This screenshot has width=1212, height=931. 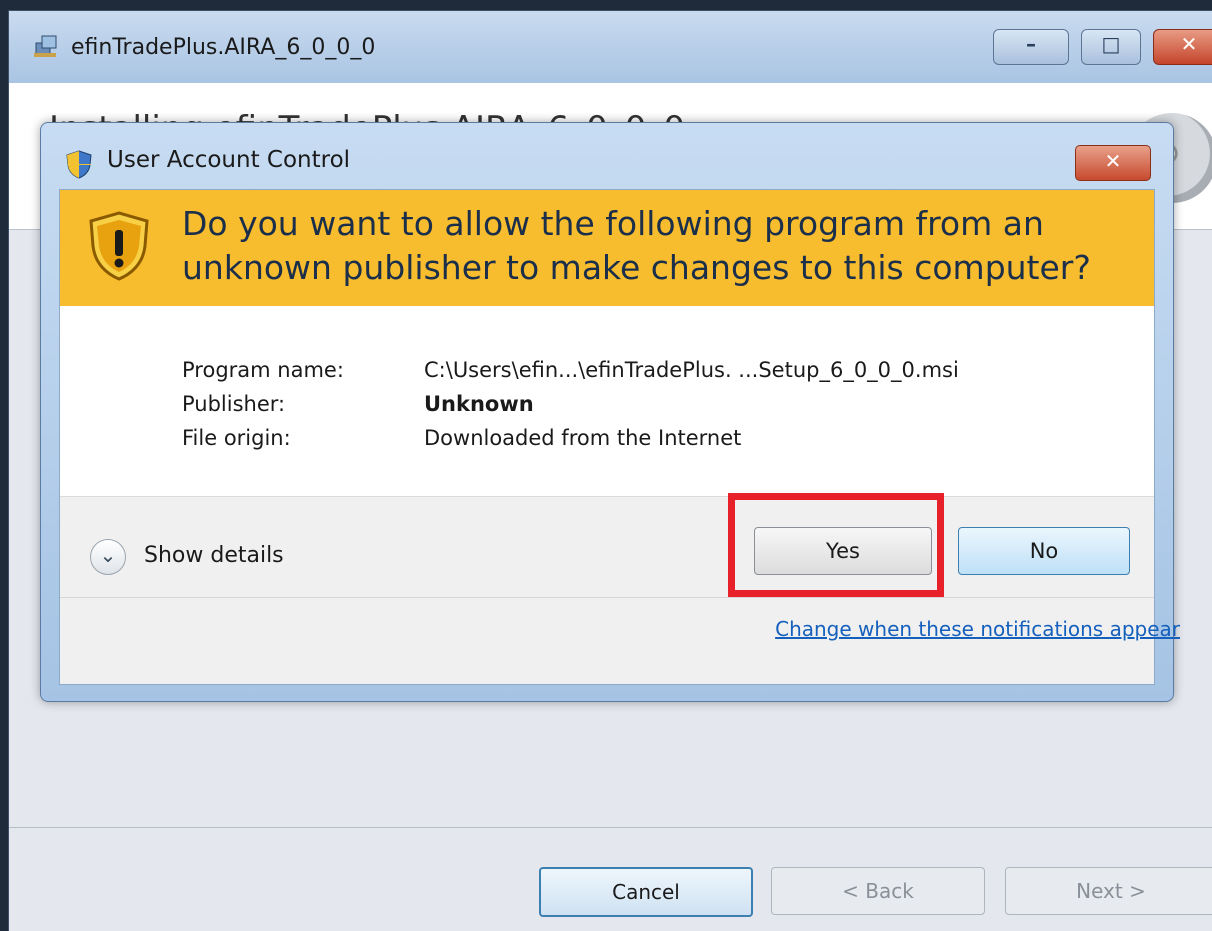 I want to click on uac-title: User Account Control, so click(x=229, y=160).